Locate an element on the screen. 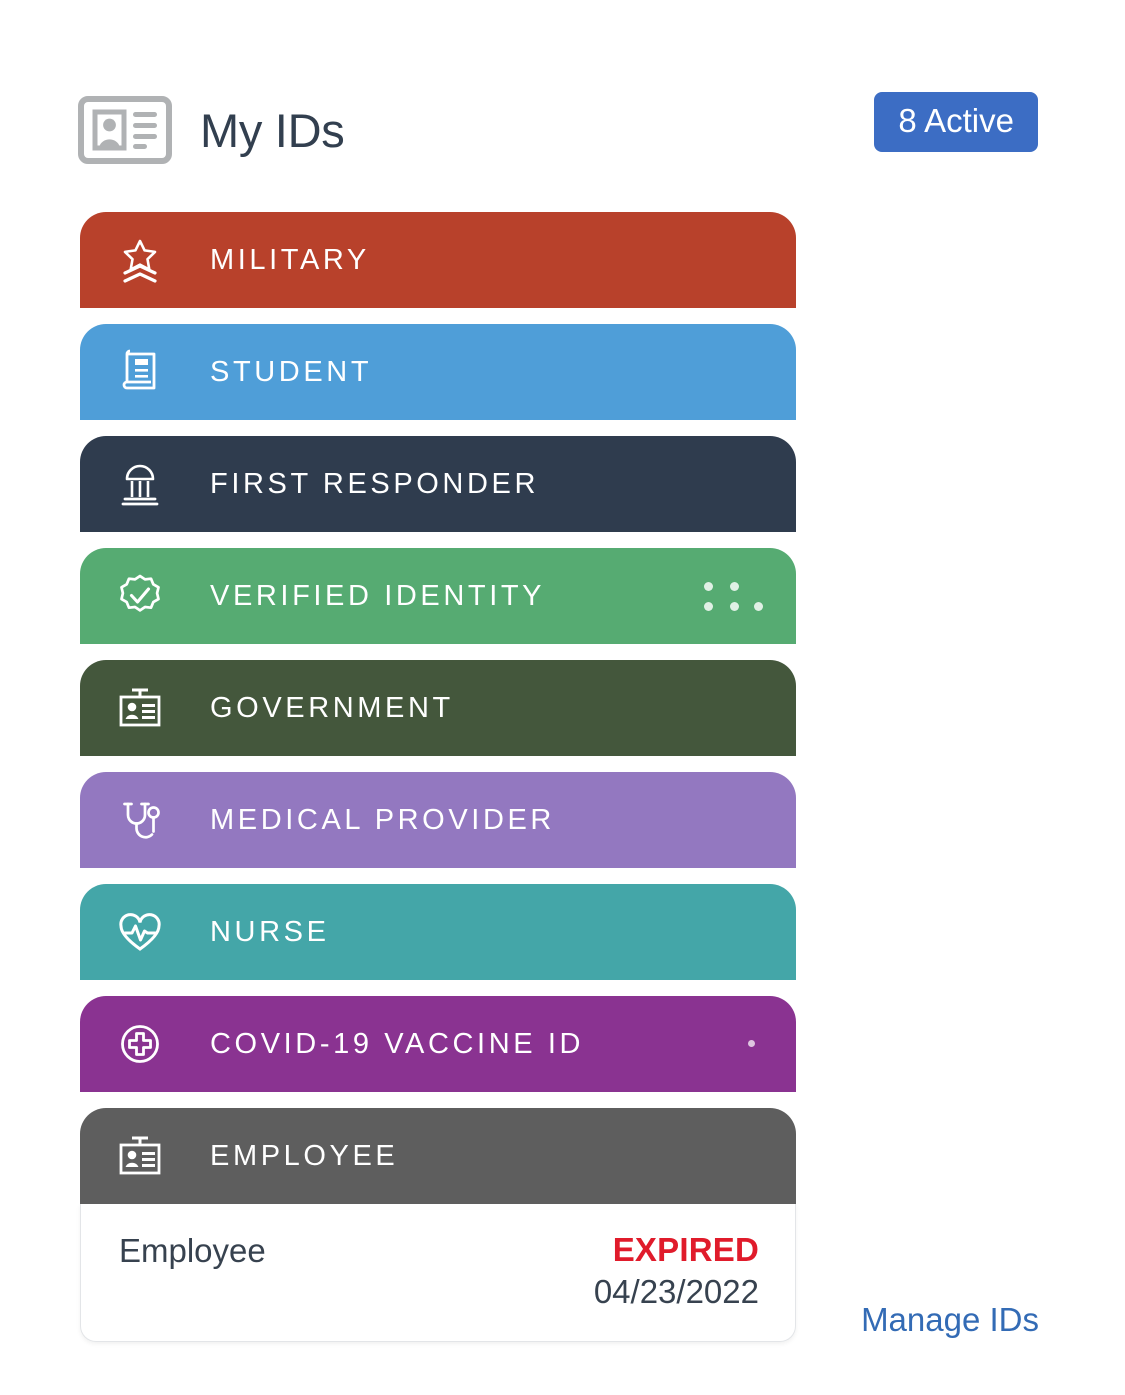 This screenshot has width=1125, height=1395. id-card-nurse: NURSE is located at coordinates (438, 932).